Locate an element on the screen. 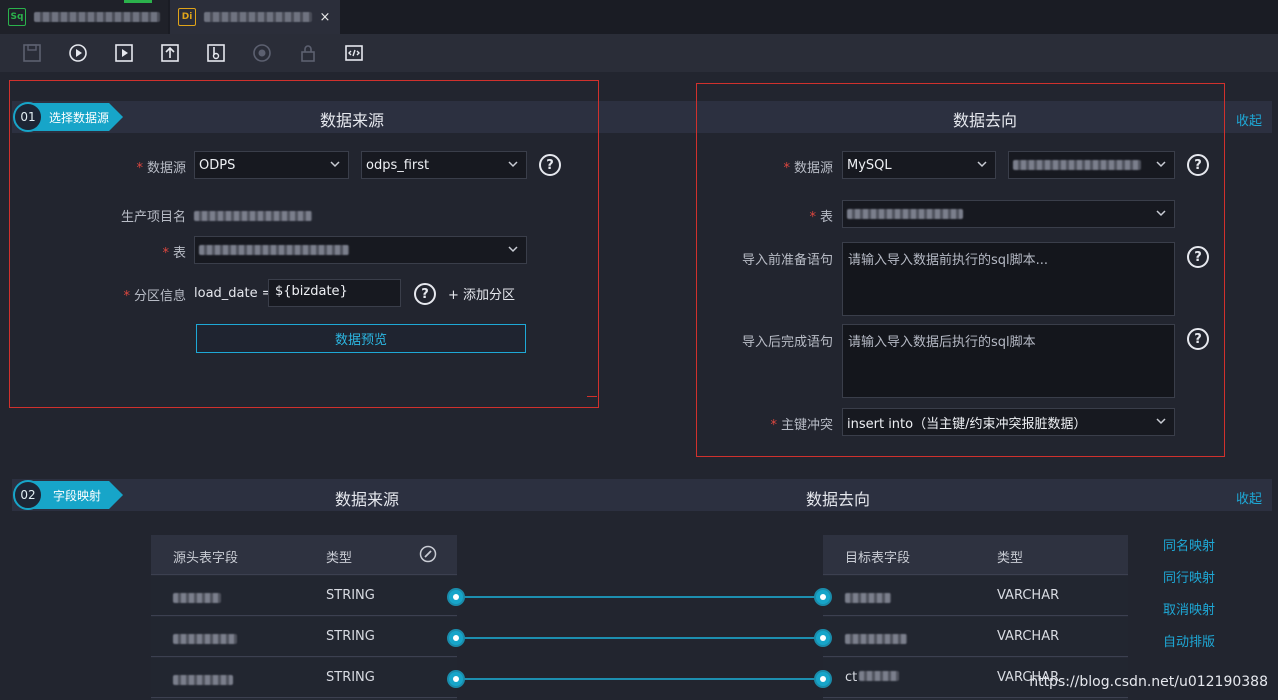 Image resolution: width=1278 pixels, height=700 pixels. target-table-label: * 表 is located at coordinates (821, 217).